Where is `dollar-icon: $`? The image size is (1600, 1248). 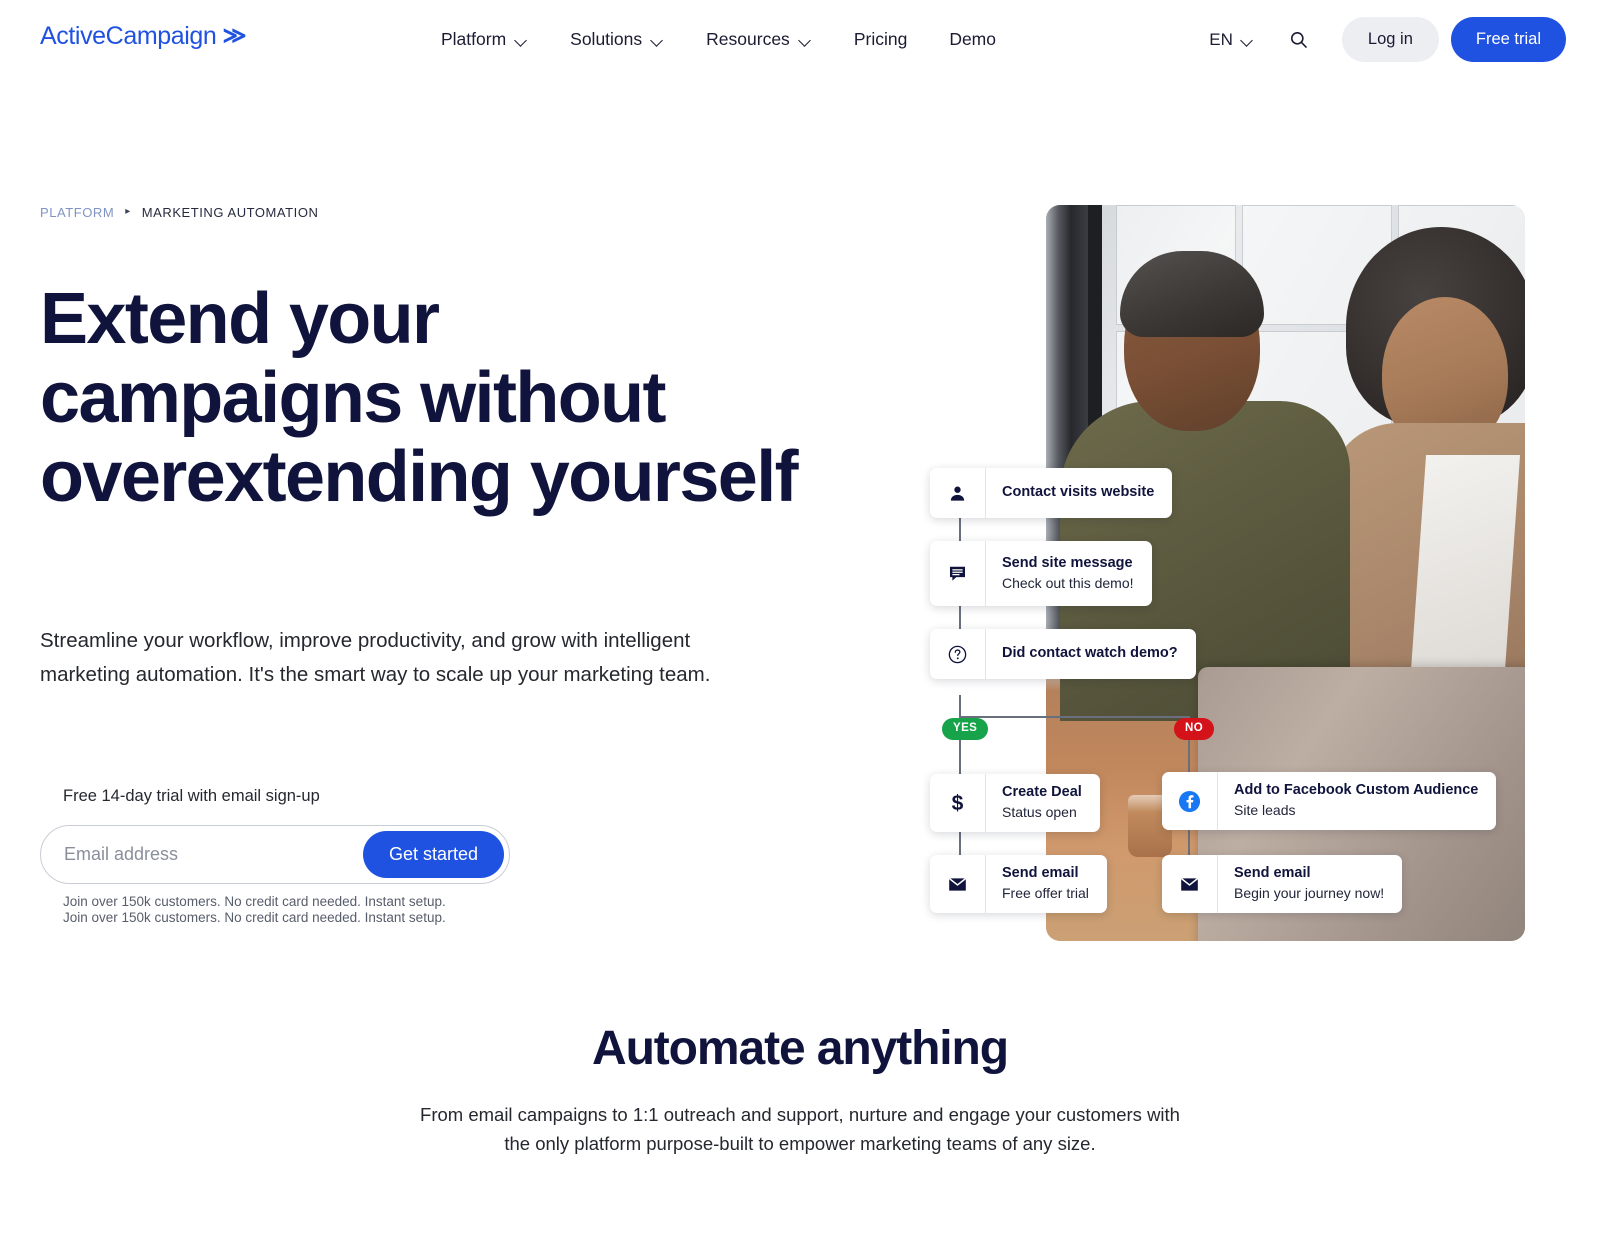
dollar-icon: $ is located at coordinates (958, 803).